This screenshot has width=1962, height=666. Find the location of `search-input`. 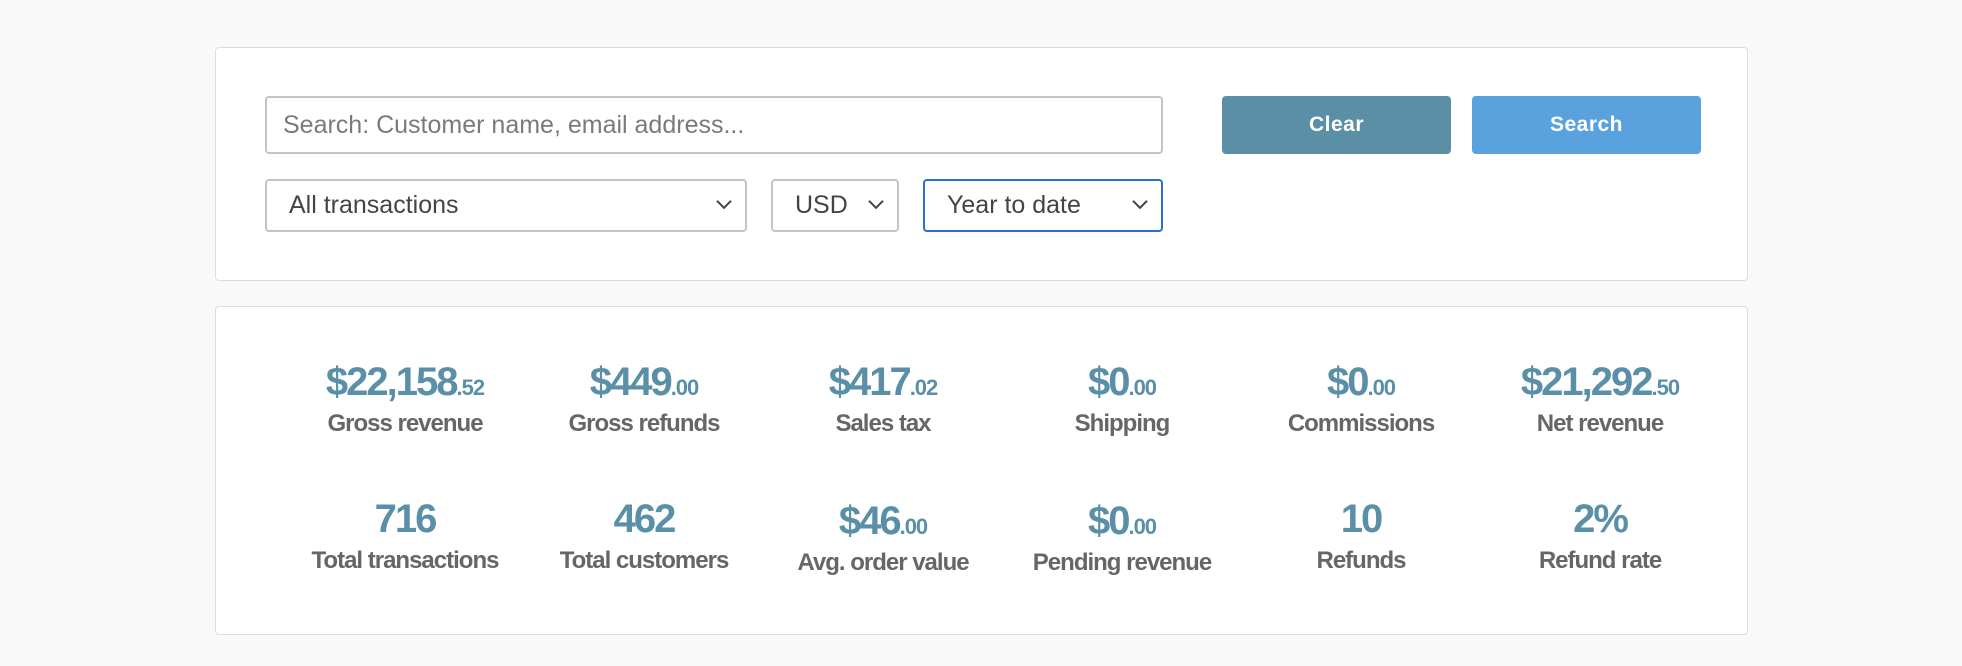

search-input is located at coordinates (714, 125).